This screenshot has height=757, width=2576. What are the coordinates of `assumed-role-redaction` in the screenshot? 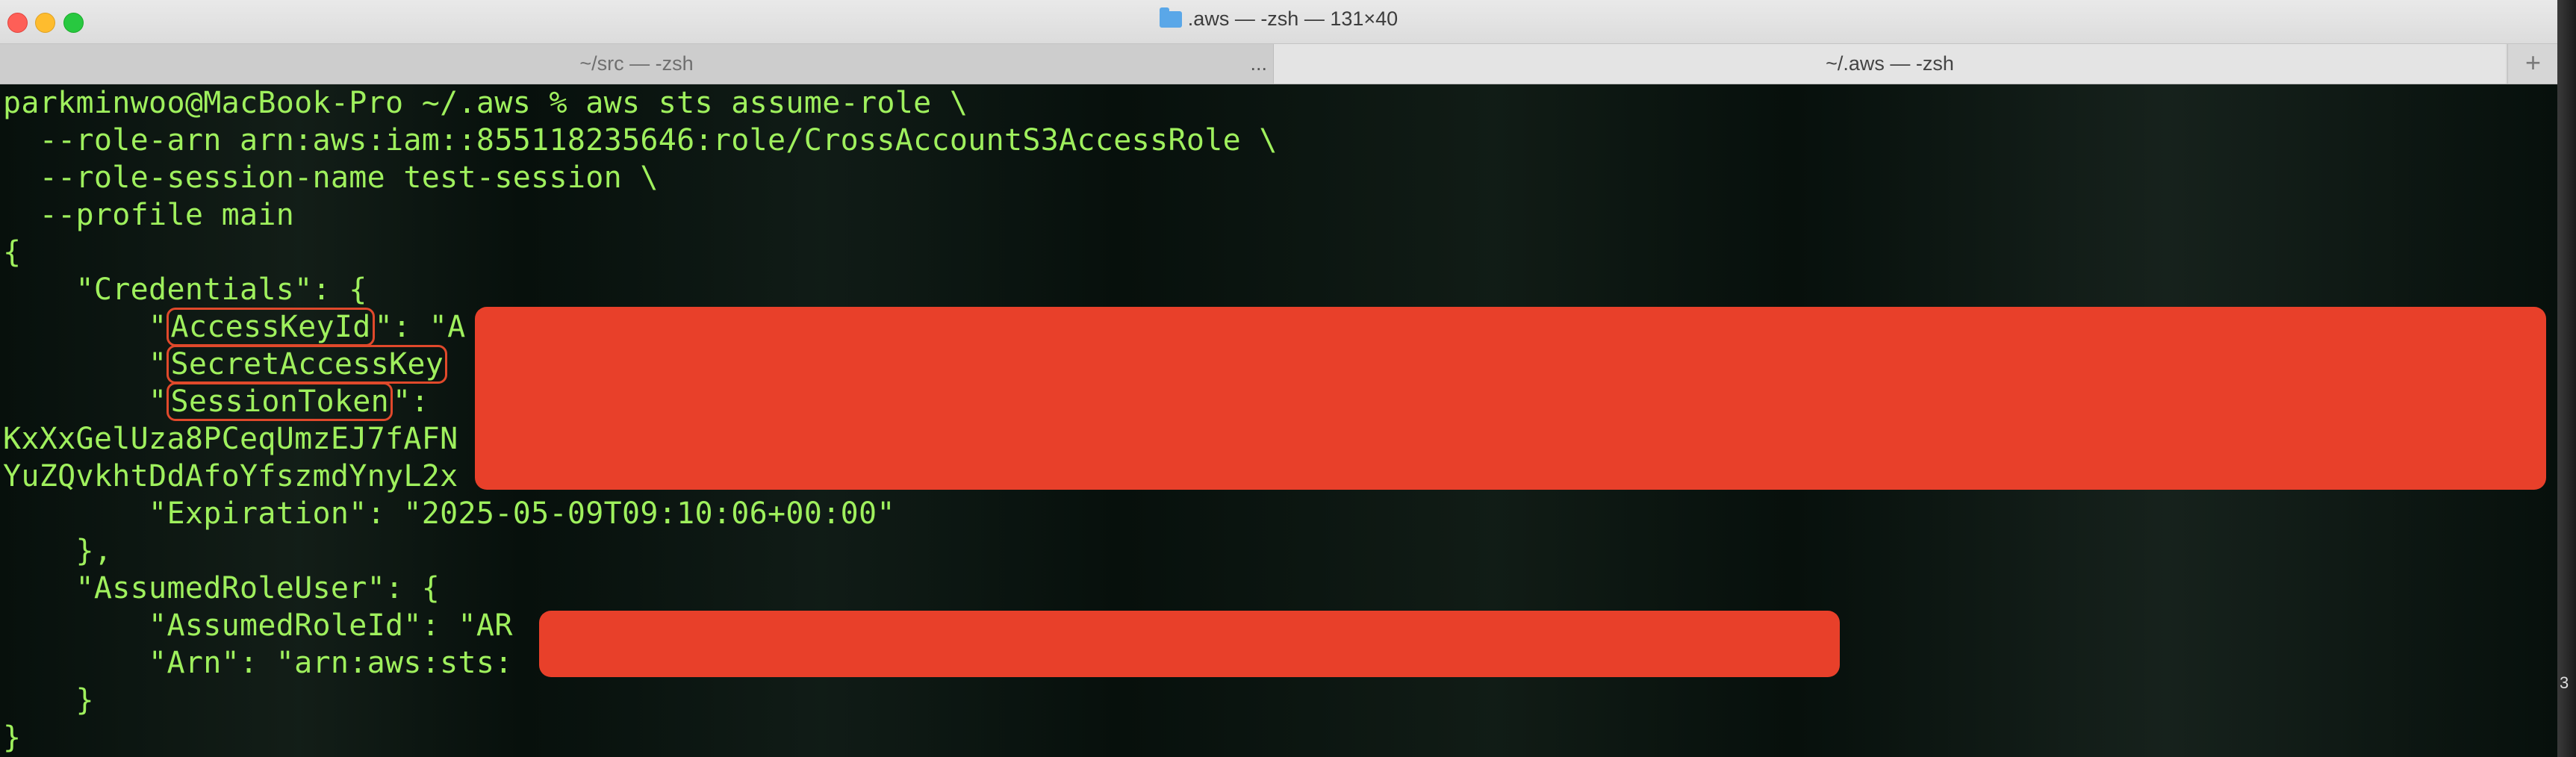 It's located at (1189, 644).